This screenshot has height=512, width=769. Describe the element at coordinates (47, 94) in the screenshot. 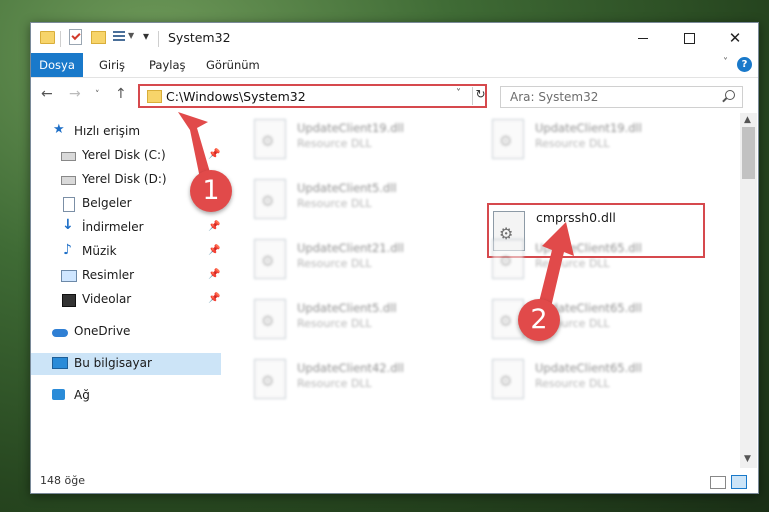

I see `back-arrow-icon: ←` at that location.